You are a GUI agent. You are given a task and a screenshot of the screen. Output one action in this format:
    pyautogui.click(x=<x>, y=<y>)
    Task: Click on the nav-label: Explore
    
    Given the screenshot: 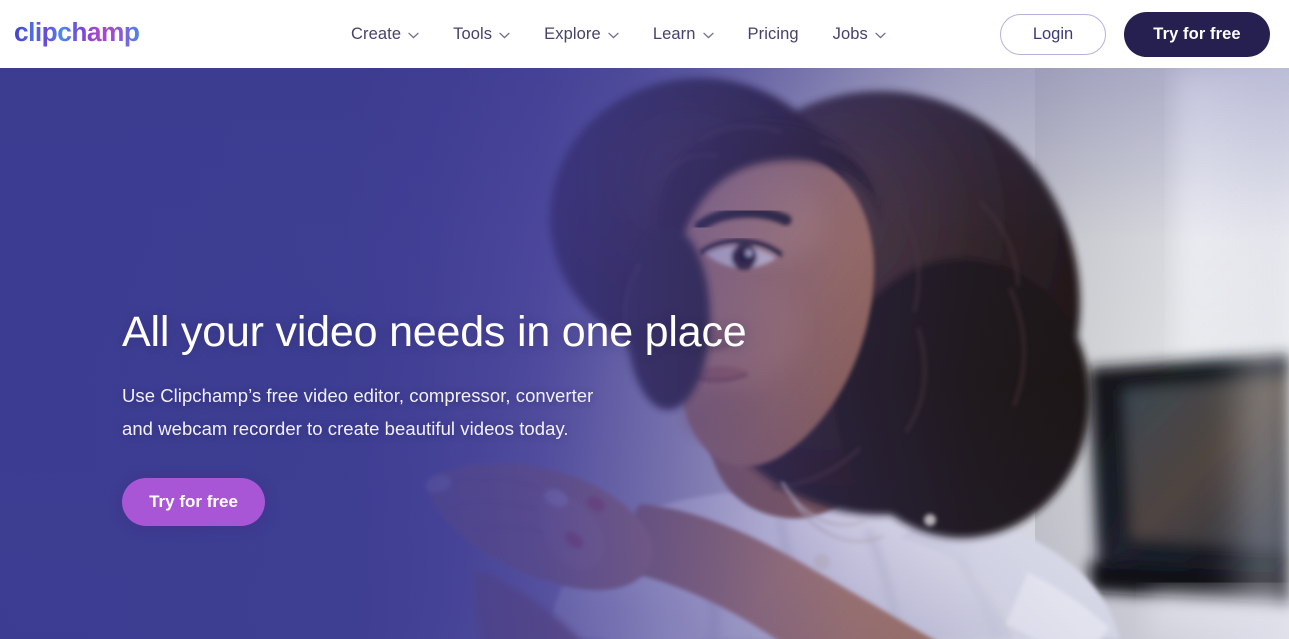 What is the action you would take?
    pyautogui.click(x=572, y=33)
    